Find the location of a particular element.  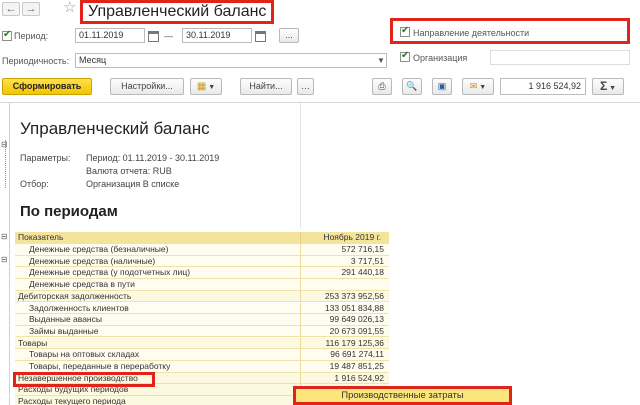

wip-row-highlight is located at coordinates (84, 379).